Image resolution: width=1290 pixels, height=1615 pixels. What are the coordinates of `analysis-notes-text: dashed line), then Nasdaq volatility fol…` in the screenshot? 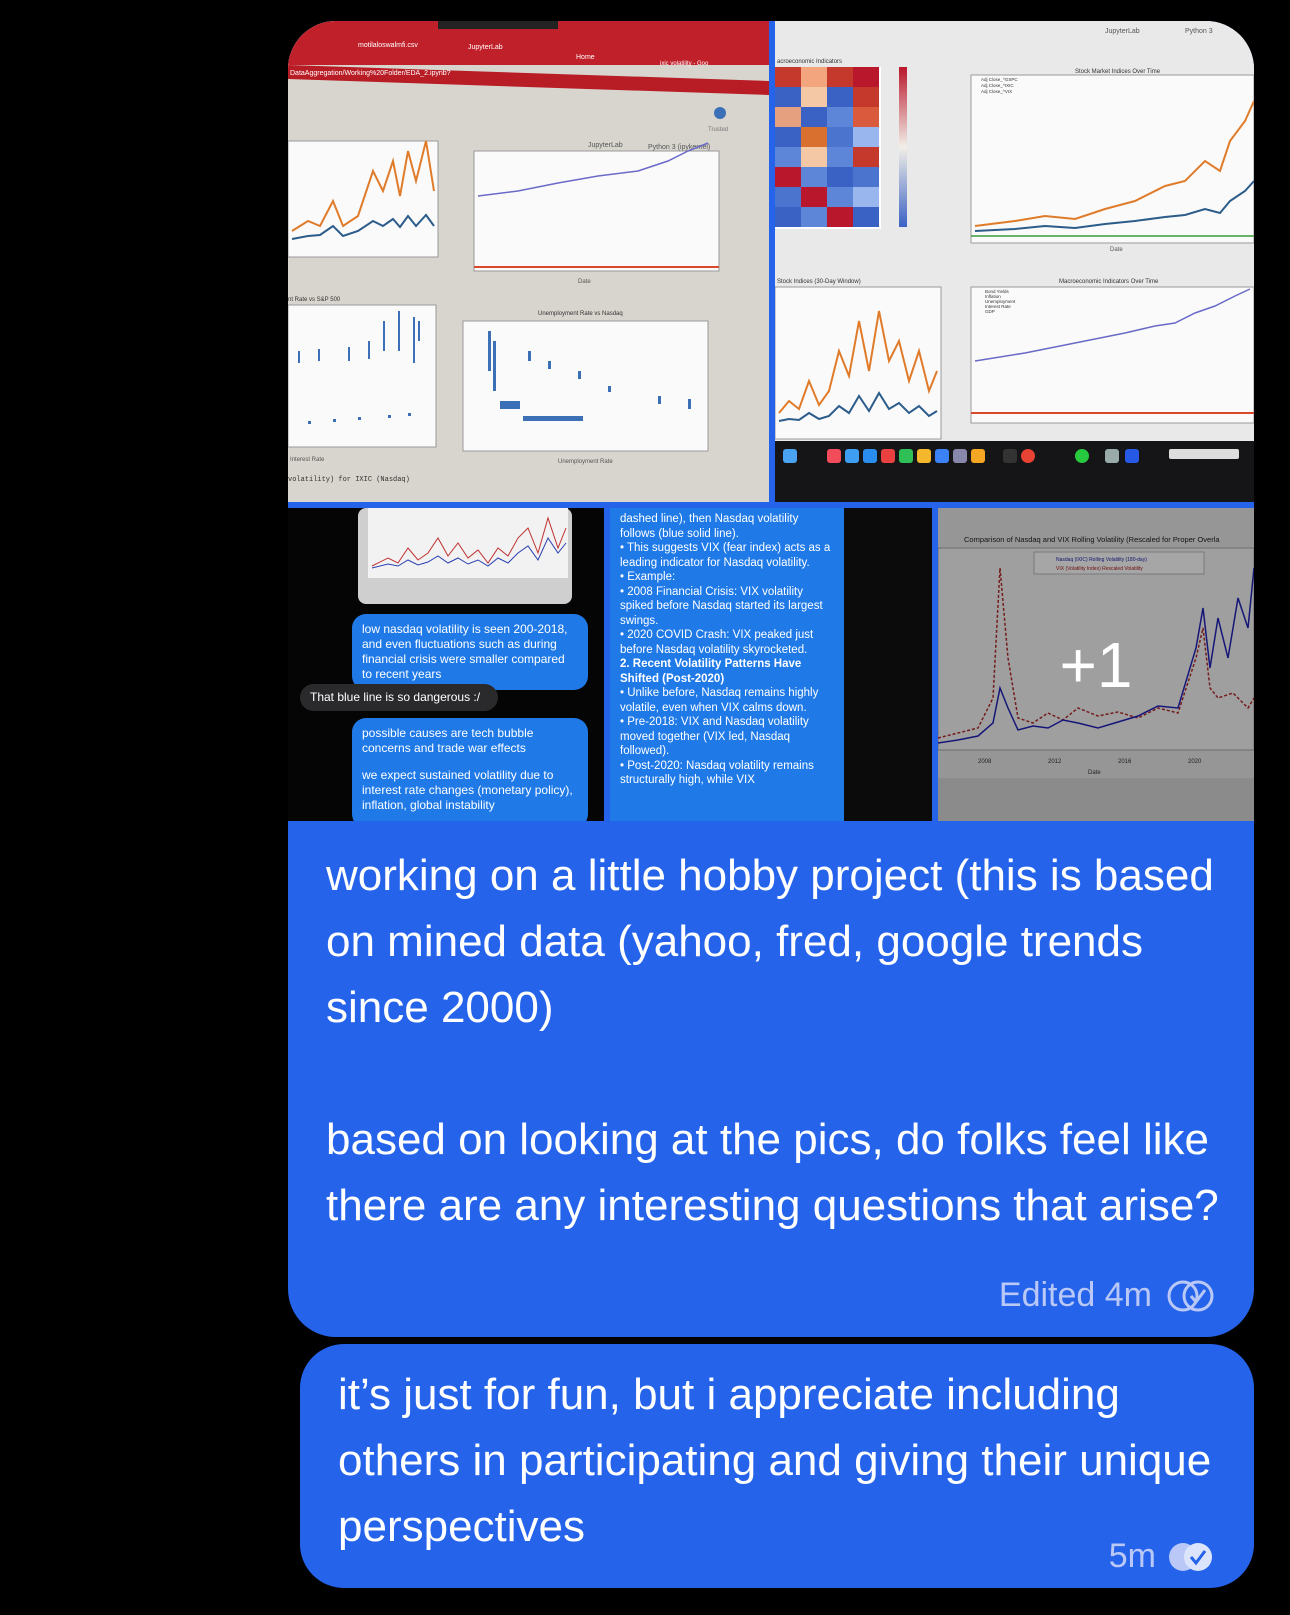 It's located at (727, 664).